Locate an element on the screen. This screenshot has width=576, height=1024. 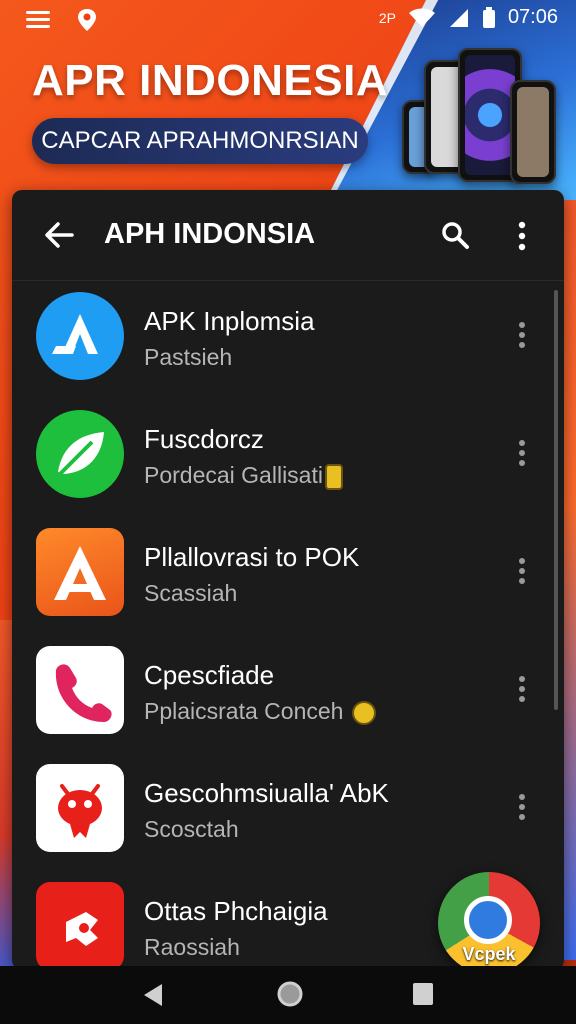
list-item: Cpescfiade Pplaicsrata Conceh is located at coordinates (288, 695).